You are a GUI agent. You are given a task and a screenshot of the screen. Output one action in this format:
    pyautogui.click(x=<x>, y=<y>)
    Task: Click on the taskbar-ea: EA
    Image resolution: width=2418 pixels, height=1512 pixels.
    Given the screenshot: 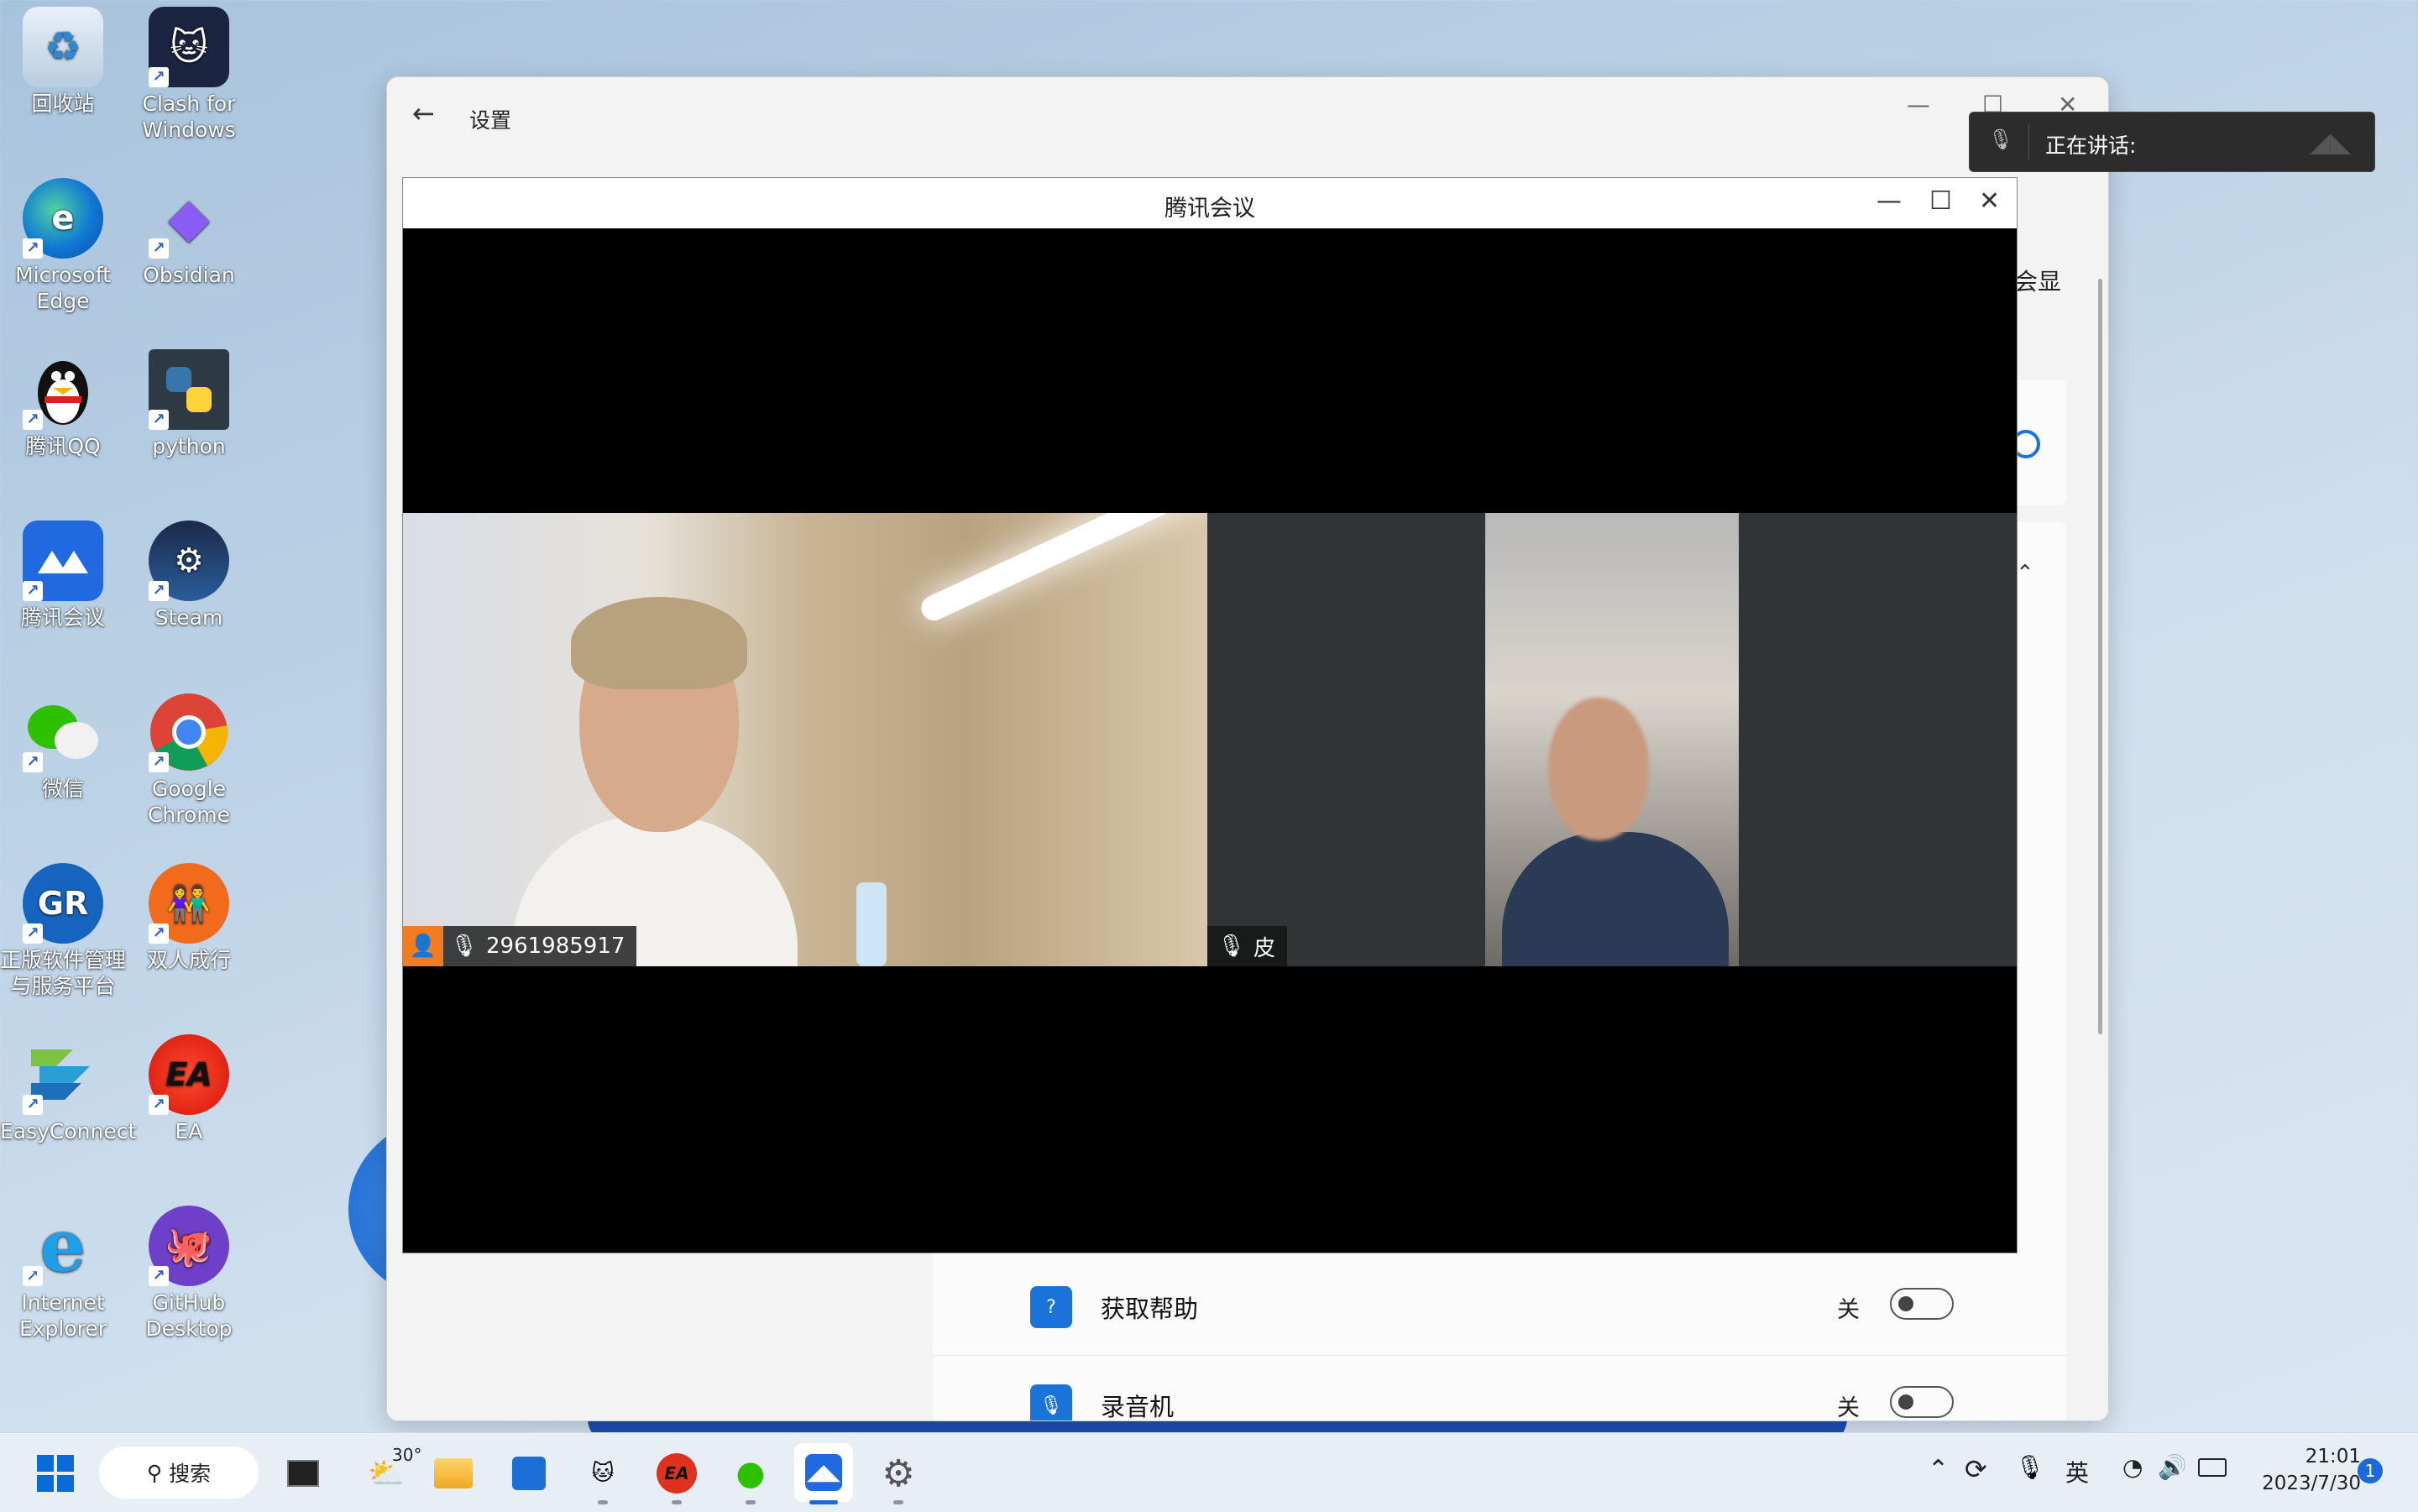 What is the action you would take?
    pyautogui.click(x=676, y=1473)
    